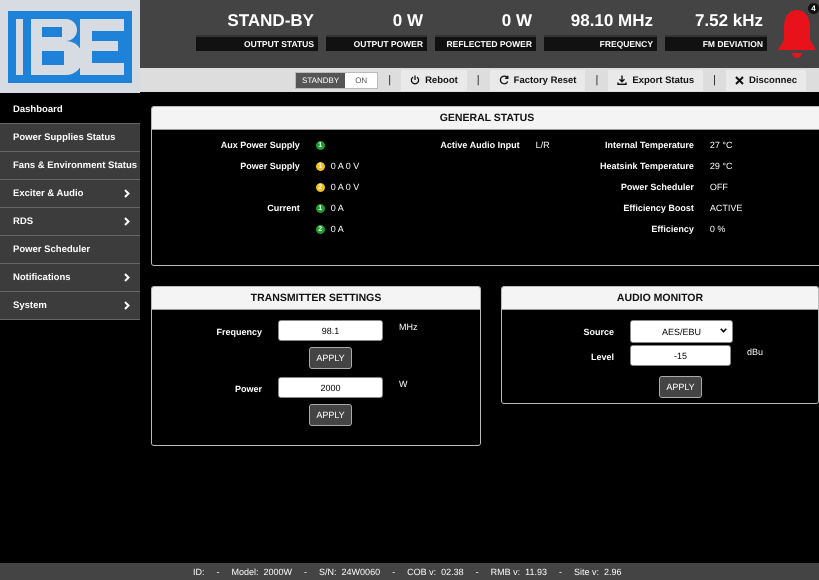 The width and height of the screenshot is (819, 580). What do you see at coordinates (656, 80) in the screenshot?
I see `toolbar-button: Export Status` at bounding box center [656, 80].